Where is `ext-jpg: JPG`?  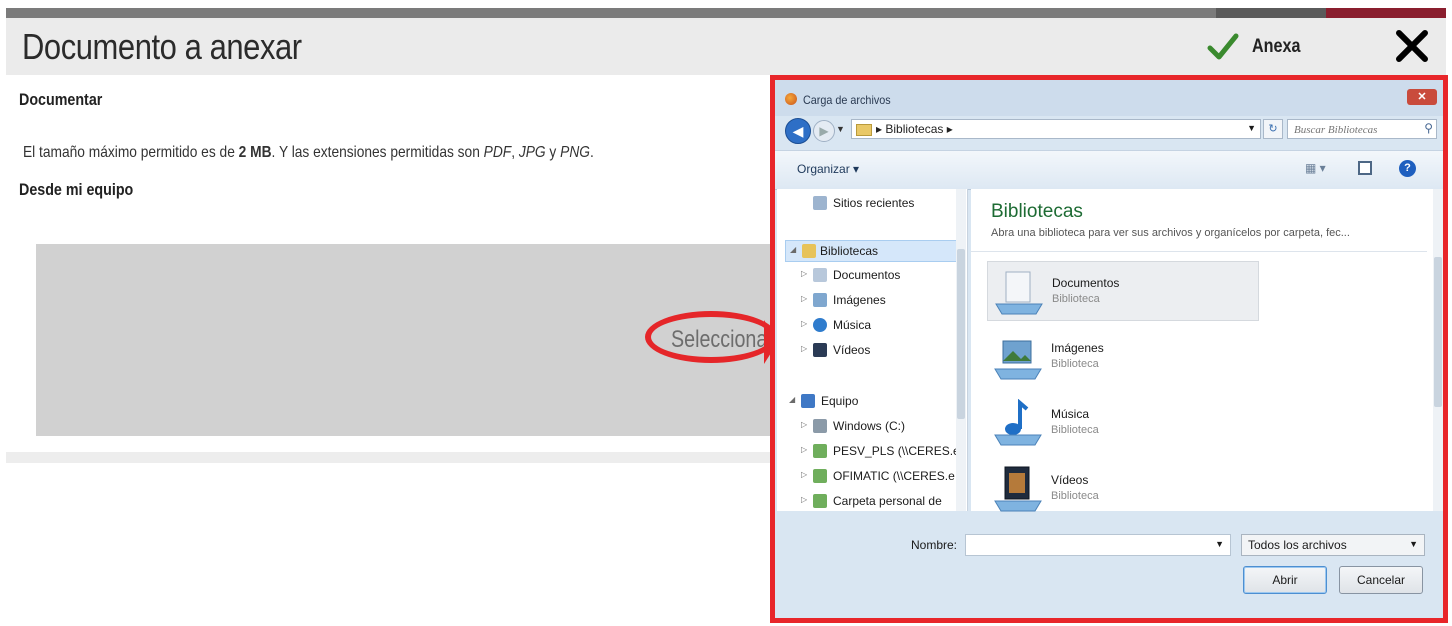 ext-jpg: JPG is located at coordinates (532, 152).